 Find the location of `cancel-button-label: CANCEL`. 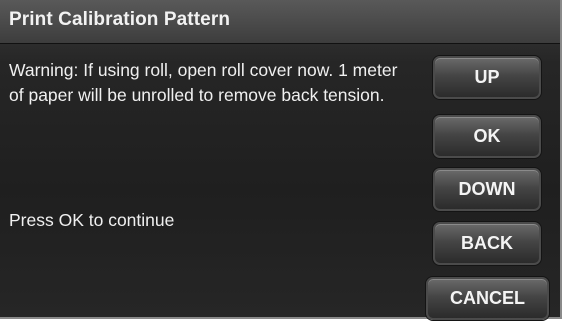

cancel-button-label: CANCEL is located at coordinates (487, 298).